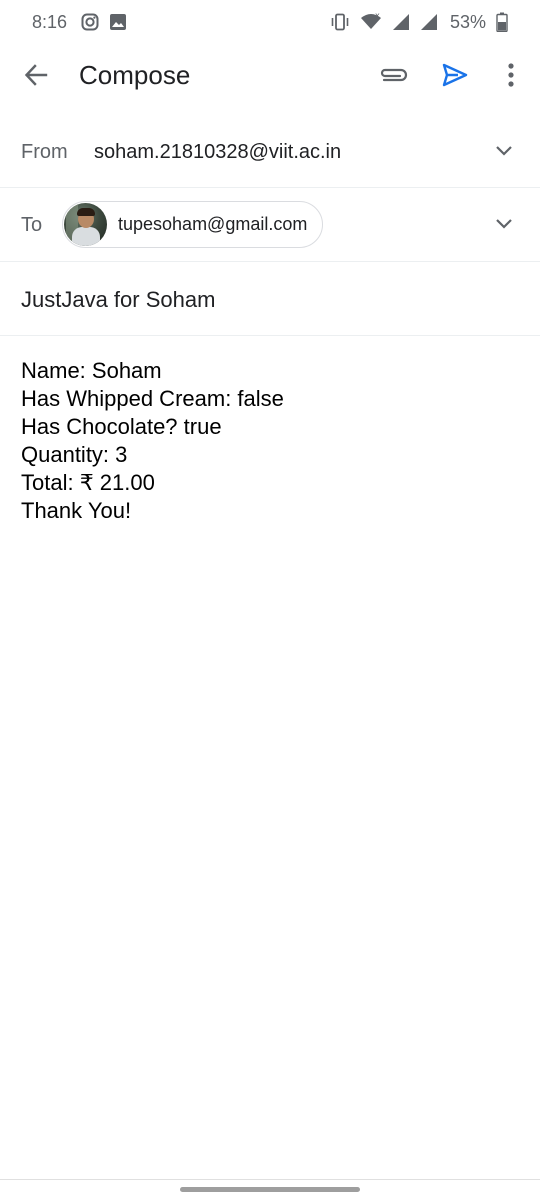 The image size is (540, 1200). Describe the element at coordinates (74, 454) in the screenshot. I see `body-line: Quantity: 3` at that location.